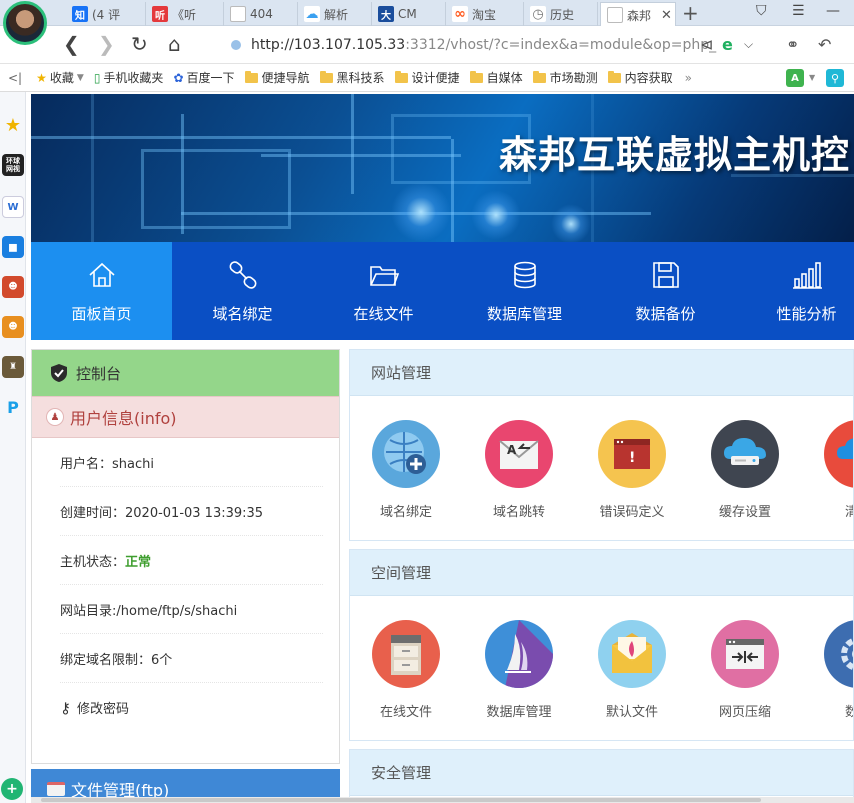  What do you see at coordinates (97, 77) in the screenshot?
I see `phone-icon: ▯` at bounding box center [97, 77].